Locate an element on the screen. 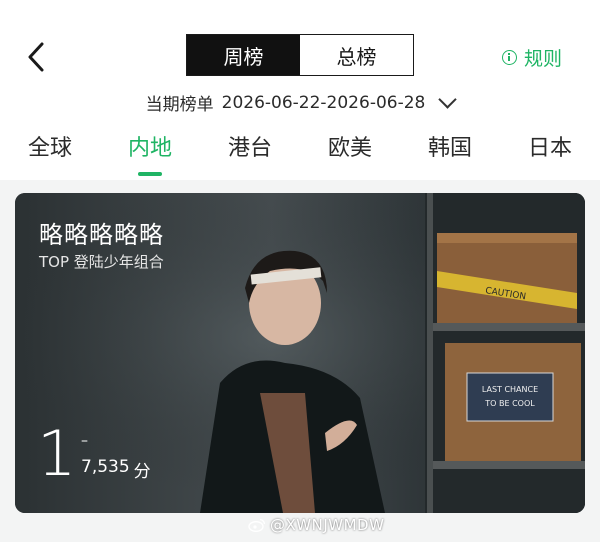 The width and height of the screenshot is (600, 542). tab-overall: 总榜 is located at coordinates (356, 55).